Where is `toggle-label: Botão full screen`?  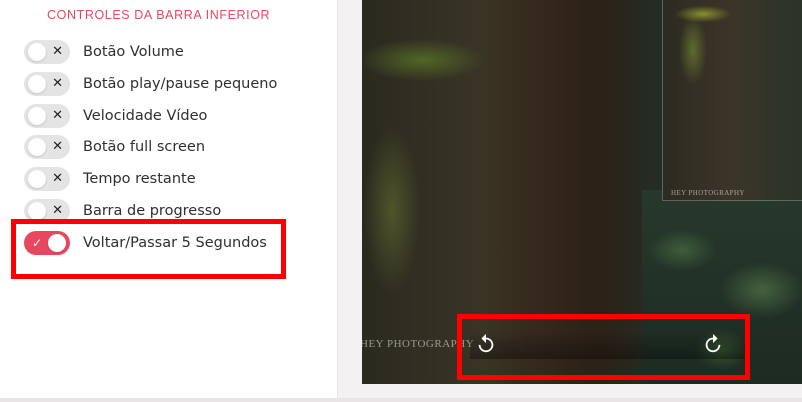
toggle-label: Botão full screen is located at coordinates (144, 147).